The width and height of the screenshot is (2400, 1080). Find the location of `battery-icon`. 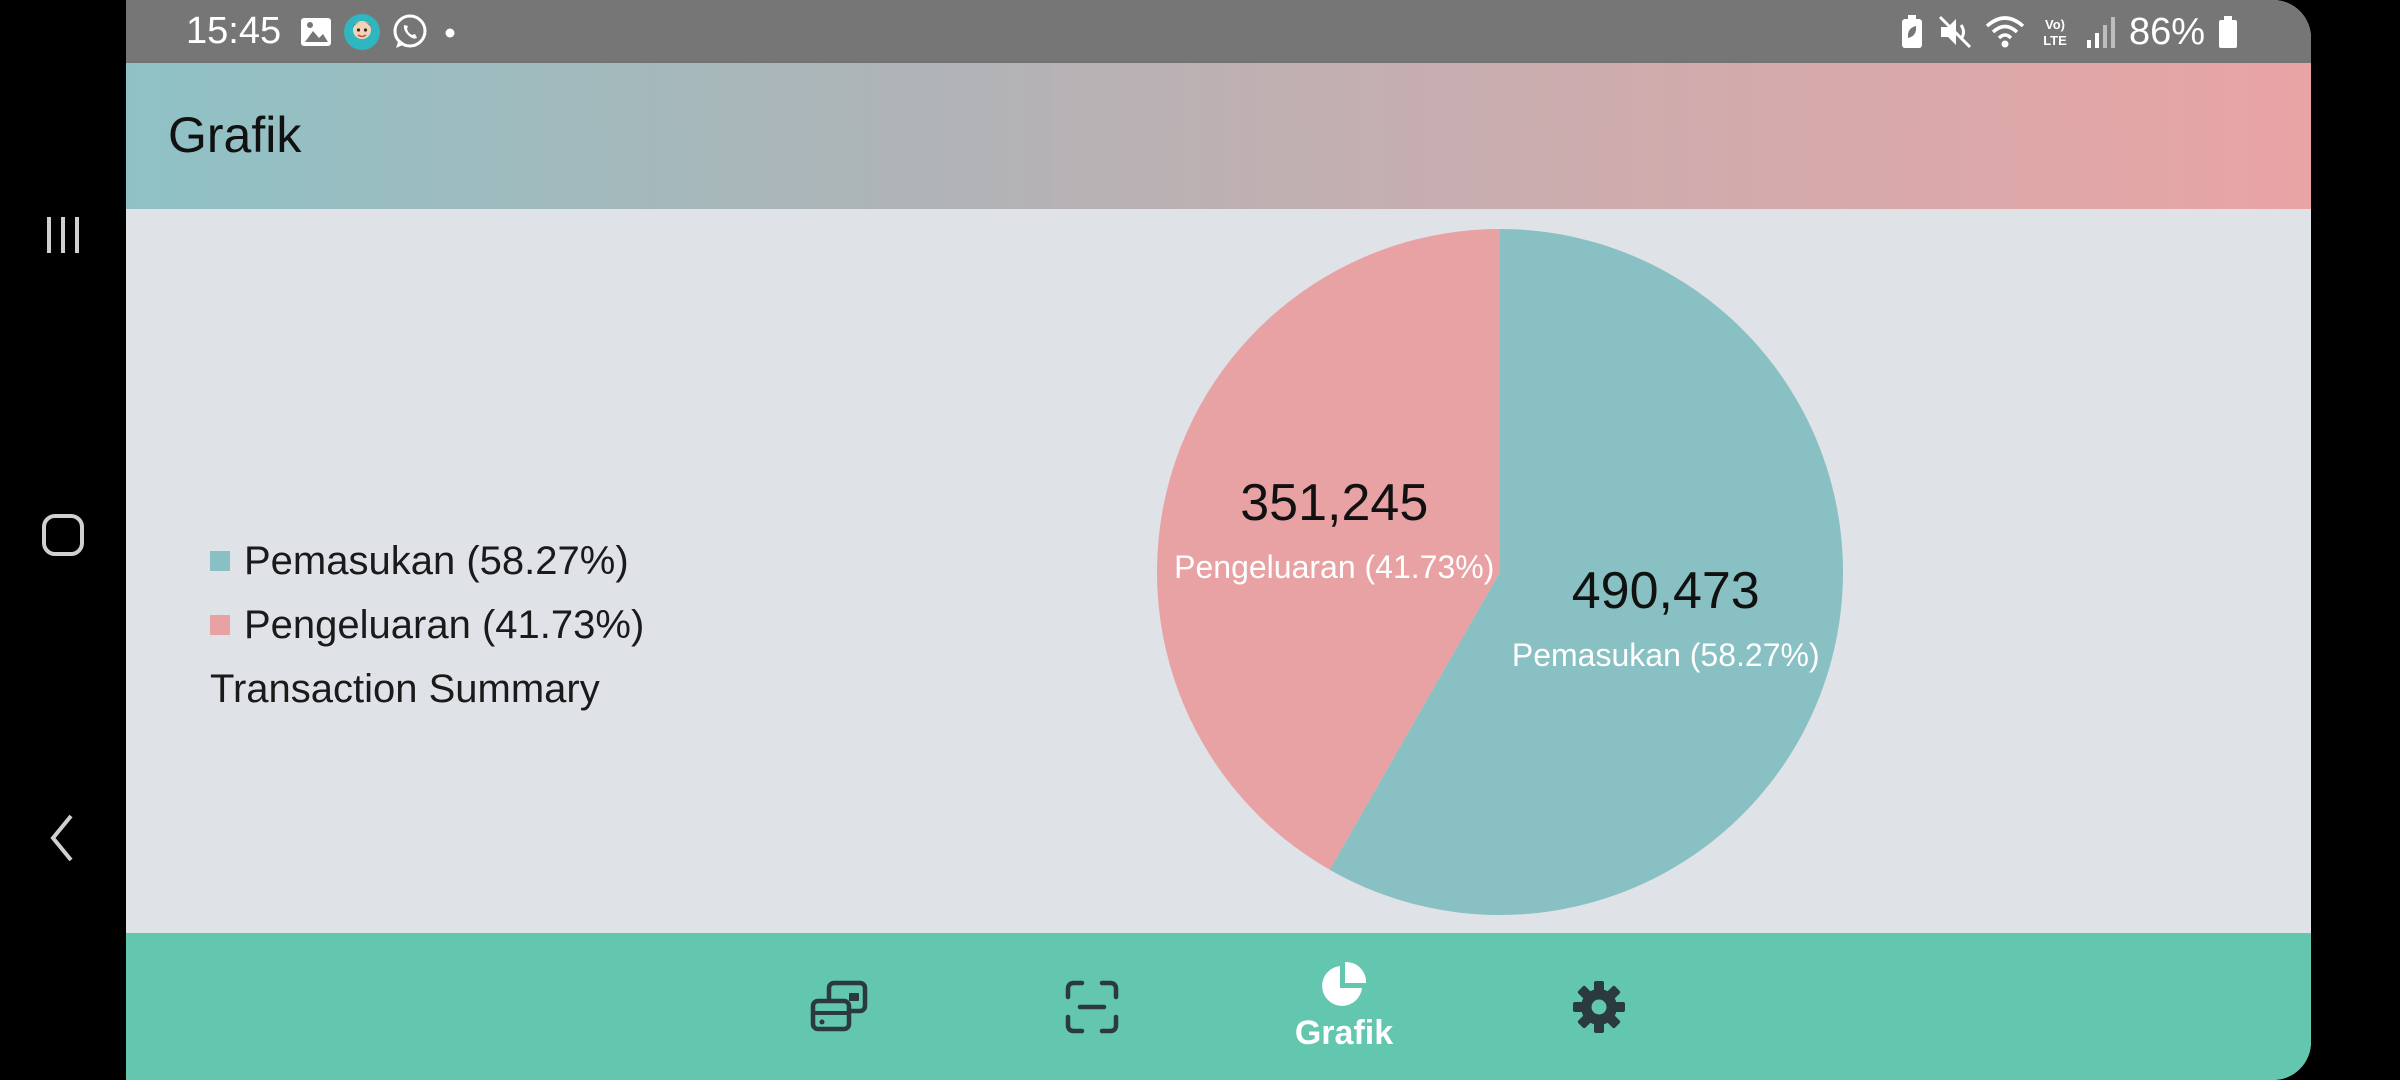

battery-icon is located at coordinates (2228, 32).